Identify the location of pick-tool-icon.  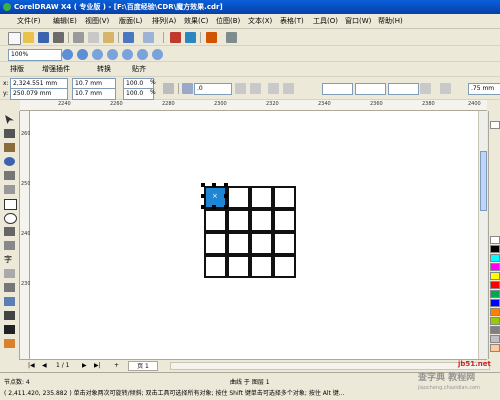
(9, 119).